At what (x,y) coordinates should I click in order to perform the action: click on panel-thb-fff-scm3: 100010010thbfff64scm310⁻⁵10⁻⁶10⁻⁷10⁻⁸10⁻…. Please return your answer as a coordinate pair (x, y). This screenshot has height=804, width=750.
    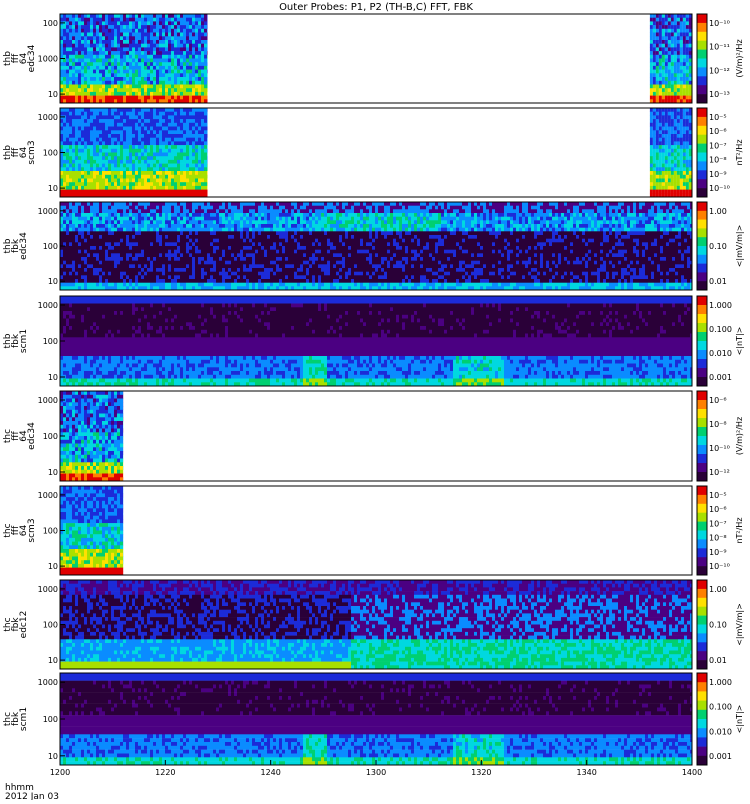
    Looking at the image, I should click on (373, 152).